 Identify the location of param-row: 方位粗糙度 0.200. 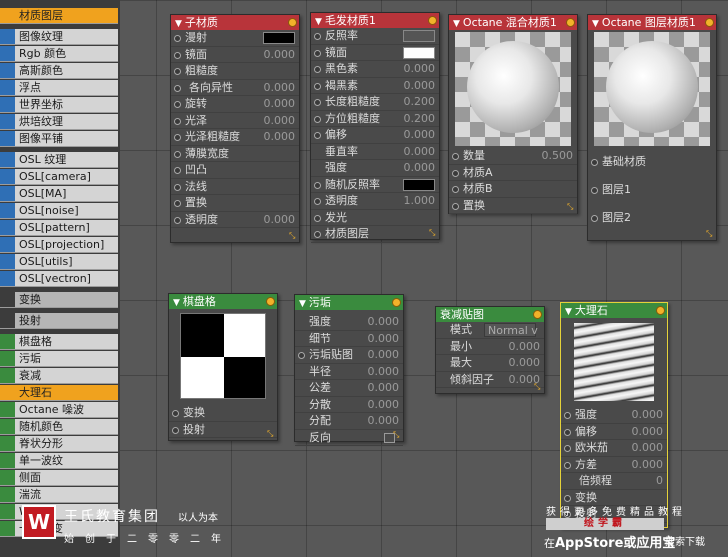
(375, 119).